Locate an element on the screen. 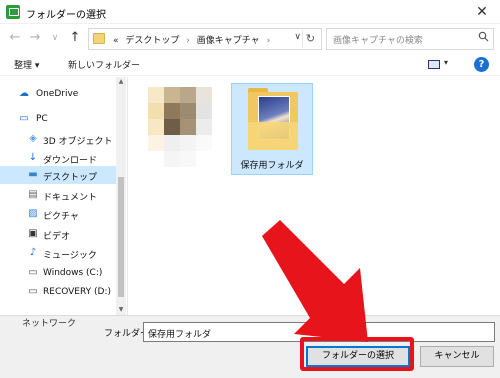 This screenshot has width=500, height=378. cloud-icon: ☁ is located at coordinates (24, 93).